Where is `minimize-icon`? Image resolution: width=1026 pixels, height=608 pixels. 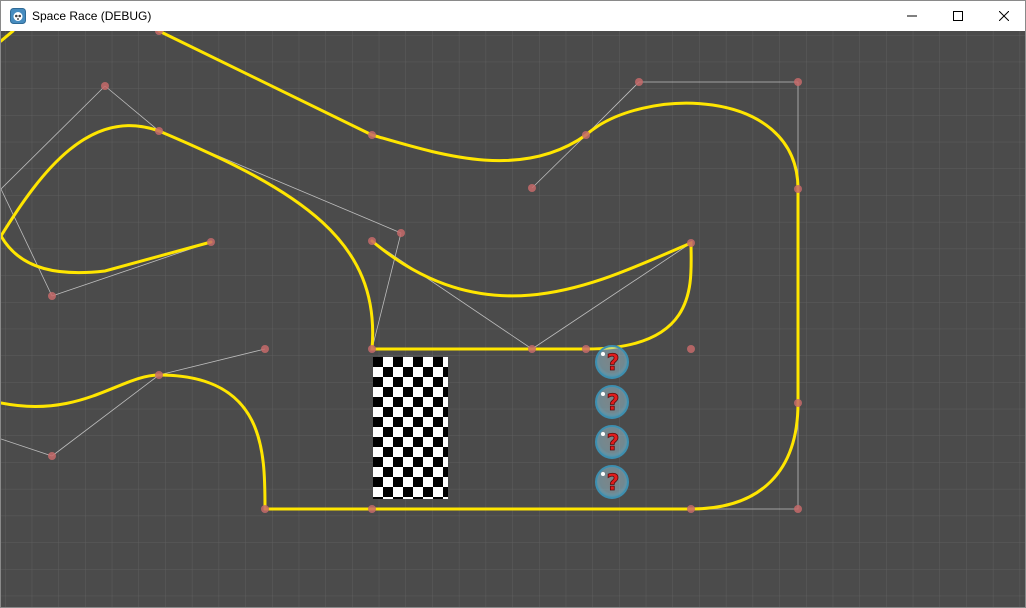 minimize-icon is located at coordinates (912, 16).